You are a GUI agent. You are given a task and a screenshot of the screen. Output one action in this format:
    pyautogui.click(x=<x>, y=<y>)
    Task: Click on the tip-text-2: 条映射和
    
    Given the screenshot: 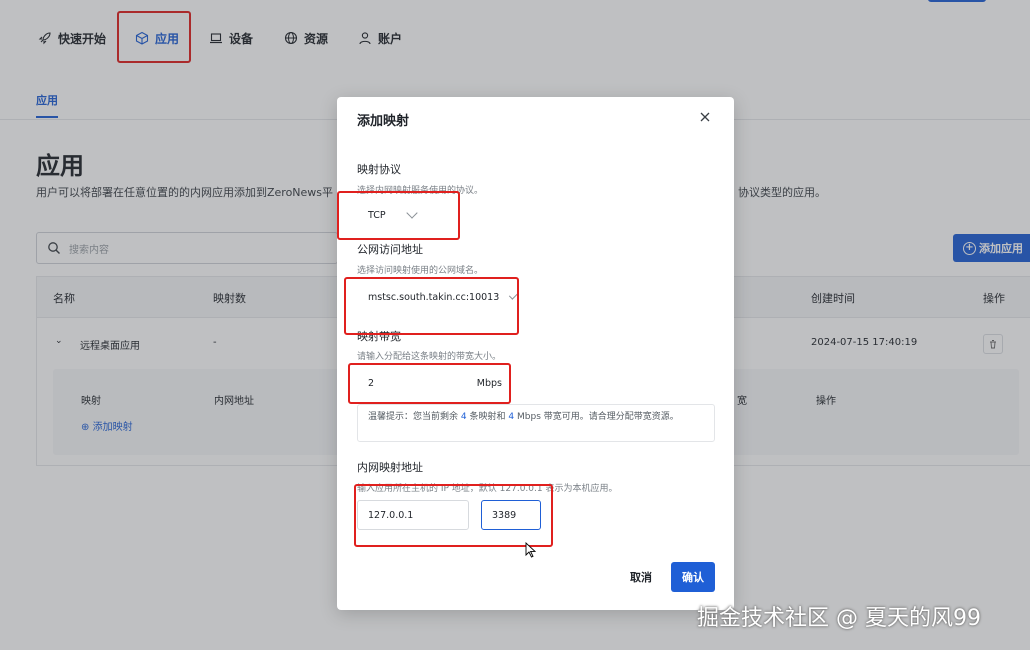 What is the action you would take?
    pyautogui.click(x=487, y=417)
    